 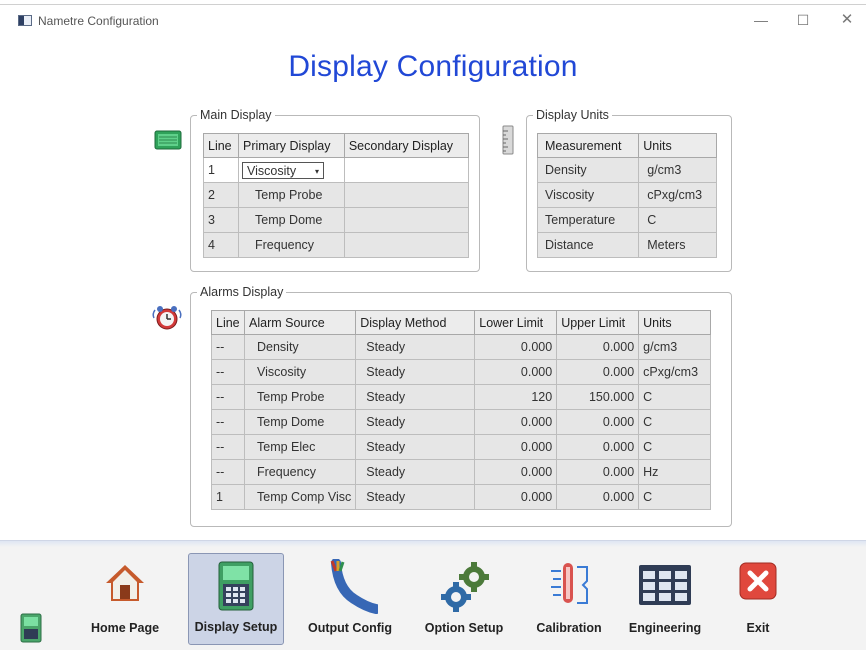 What do you see at coordinates (588, 145) in the screenshot?
I see `column-header: Measurement` at bounding box center [588, 145].